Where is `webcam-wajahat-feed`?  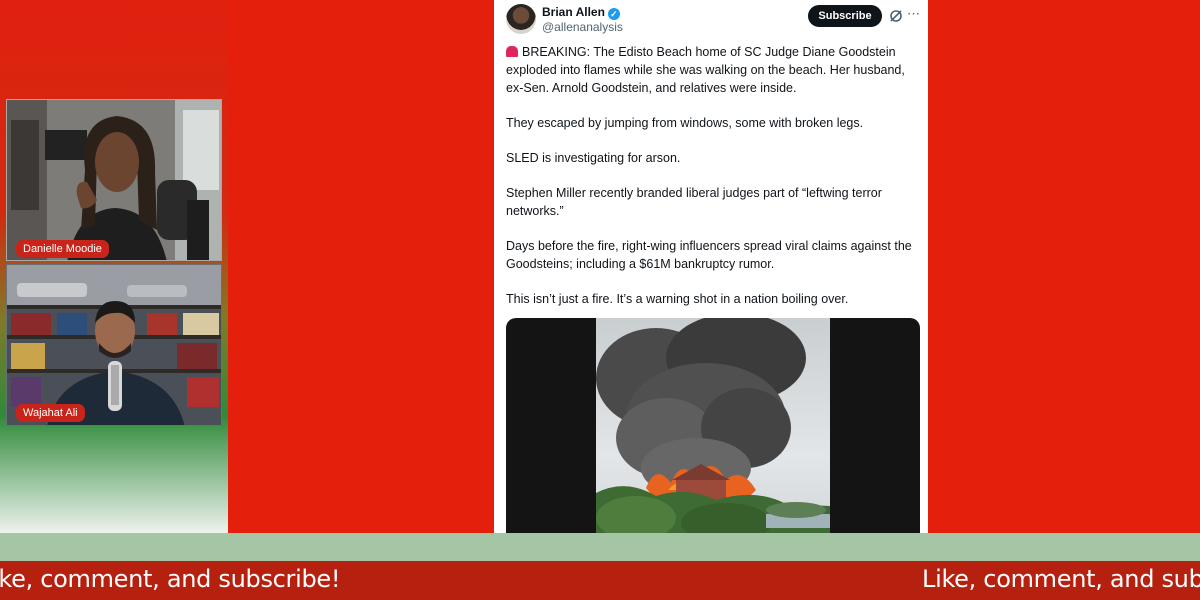 webcam-wajahat-feed is located at coordinates (114, 345).